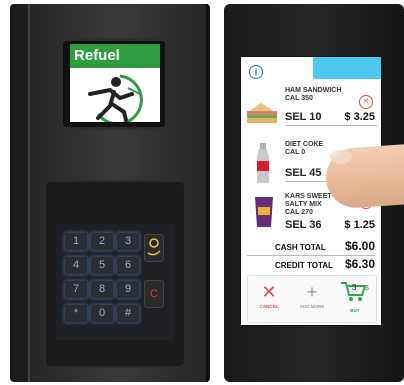 The width and height of the screenshot is (404, 385). What do you see at coordinates (331, 125) in the screenshot?
I see `item-divider` at bounding box center [331, 125].